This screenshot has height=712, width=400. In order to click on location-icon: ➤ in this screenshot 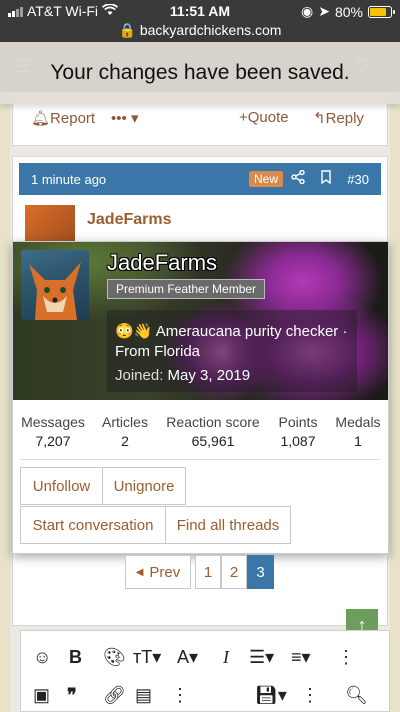, I will do `click(324, 11)`.